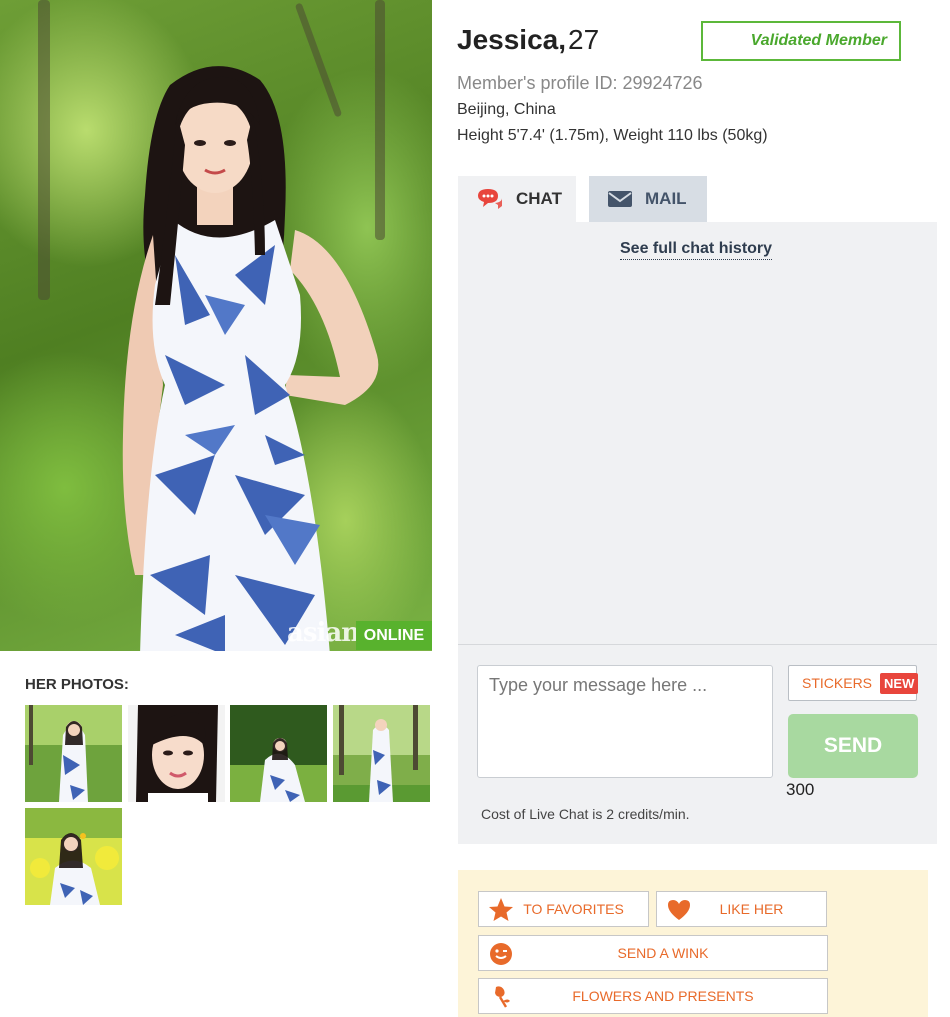  Describe the element at coordinates (539, 198) in the screenshot. I see `tab-chat-label: CHAT` at that location.